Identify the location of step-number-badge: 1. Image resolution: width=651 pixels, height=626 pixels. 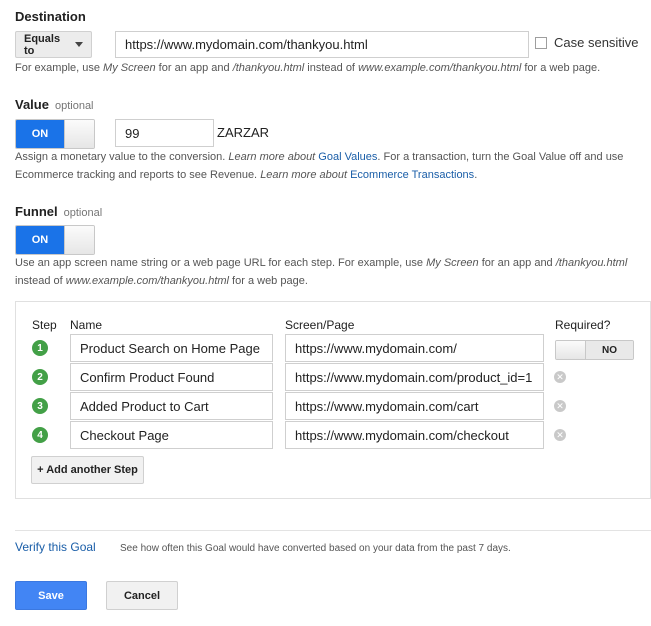
(40, 348).